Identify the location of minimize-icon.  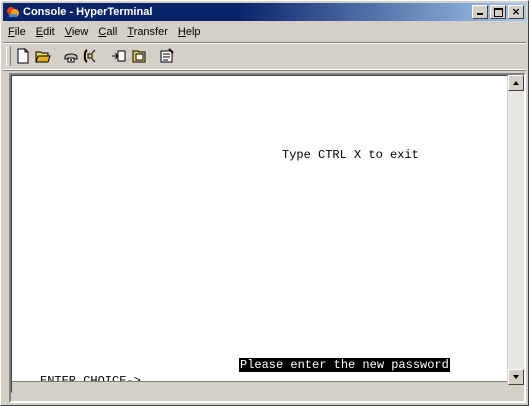
(480, 12).